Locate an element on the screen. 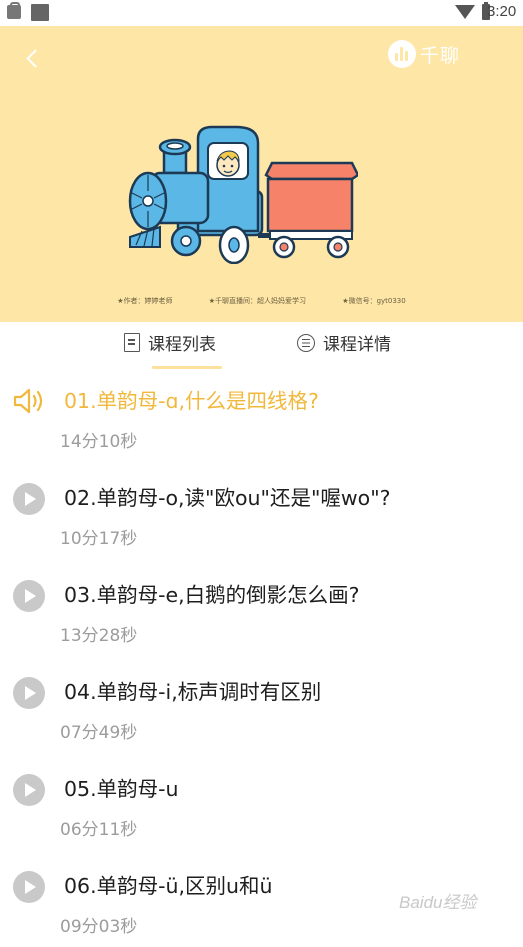 The height and width of the screenshot is (947, 523). tab-label: 课程详情 is located at coordinates (357, 345).